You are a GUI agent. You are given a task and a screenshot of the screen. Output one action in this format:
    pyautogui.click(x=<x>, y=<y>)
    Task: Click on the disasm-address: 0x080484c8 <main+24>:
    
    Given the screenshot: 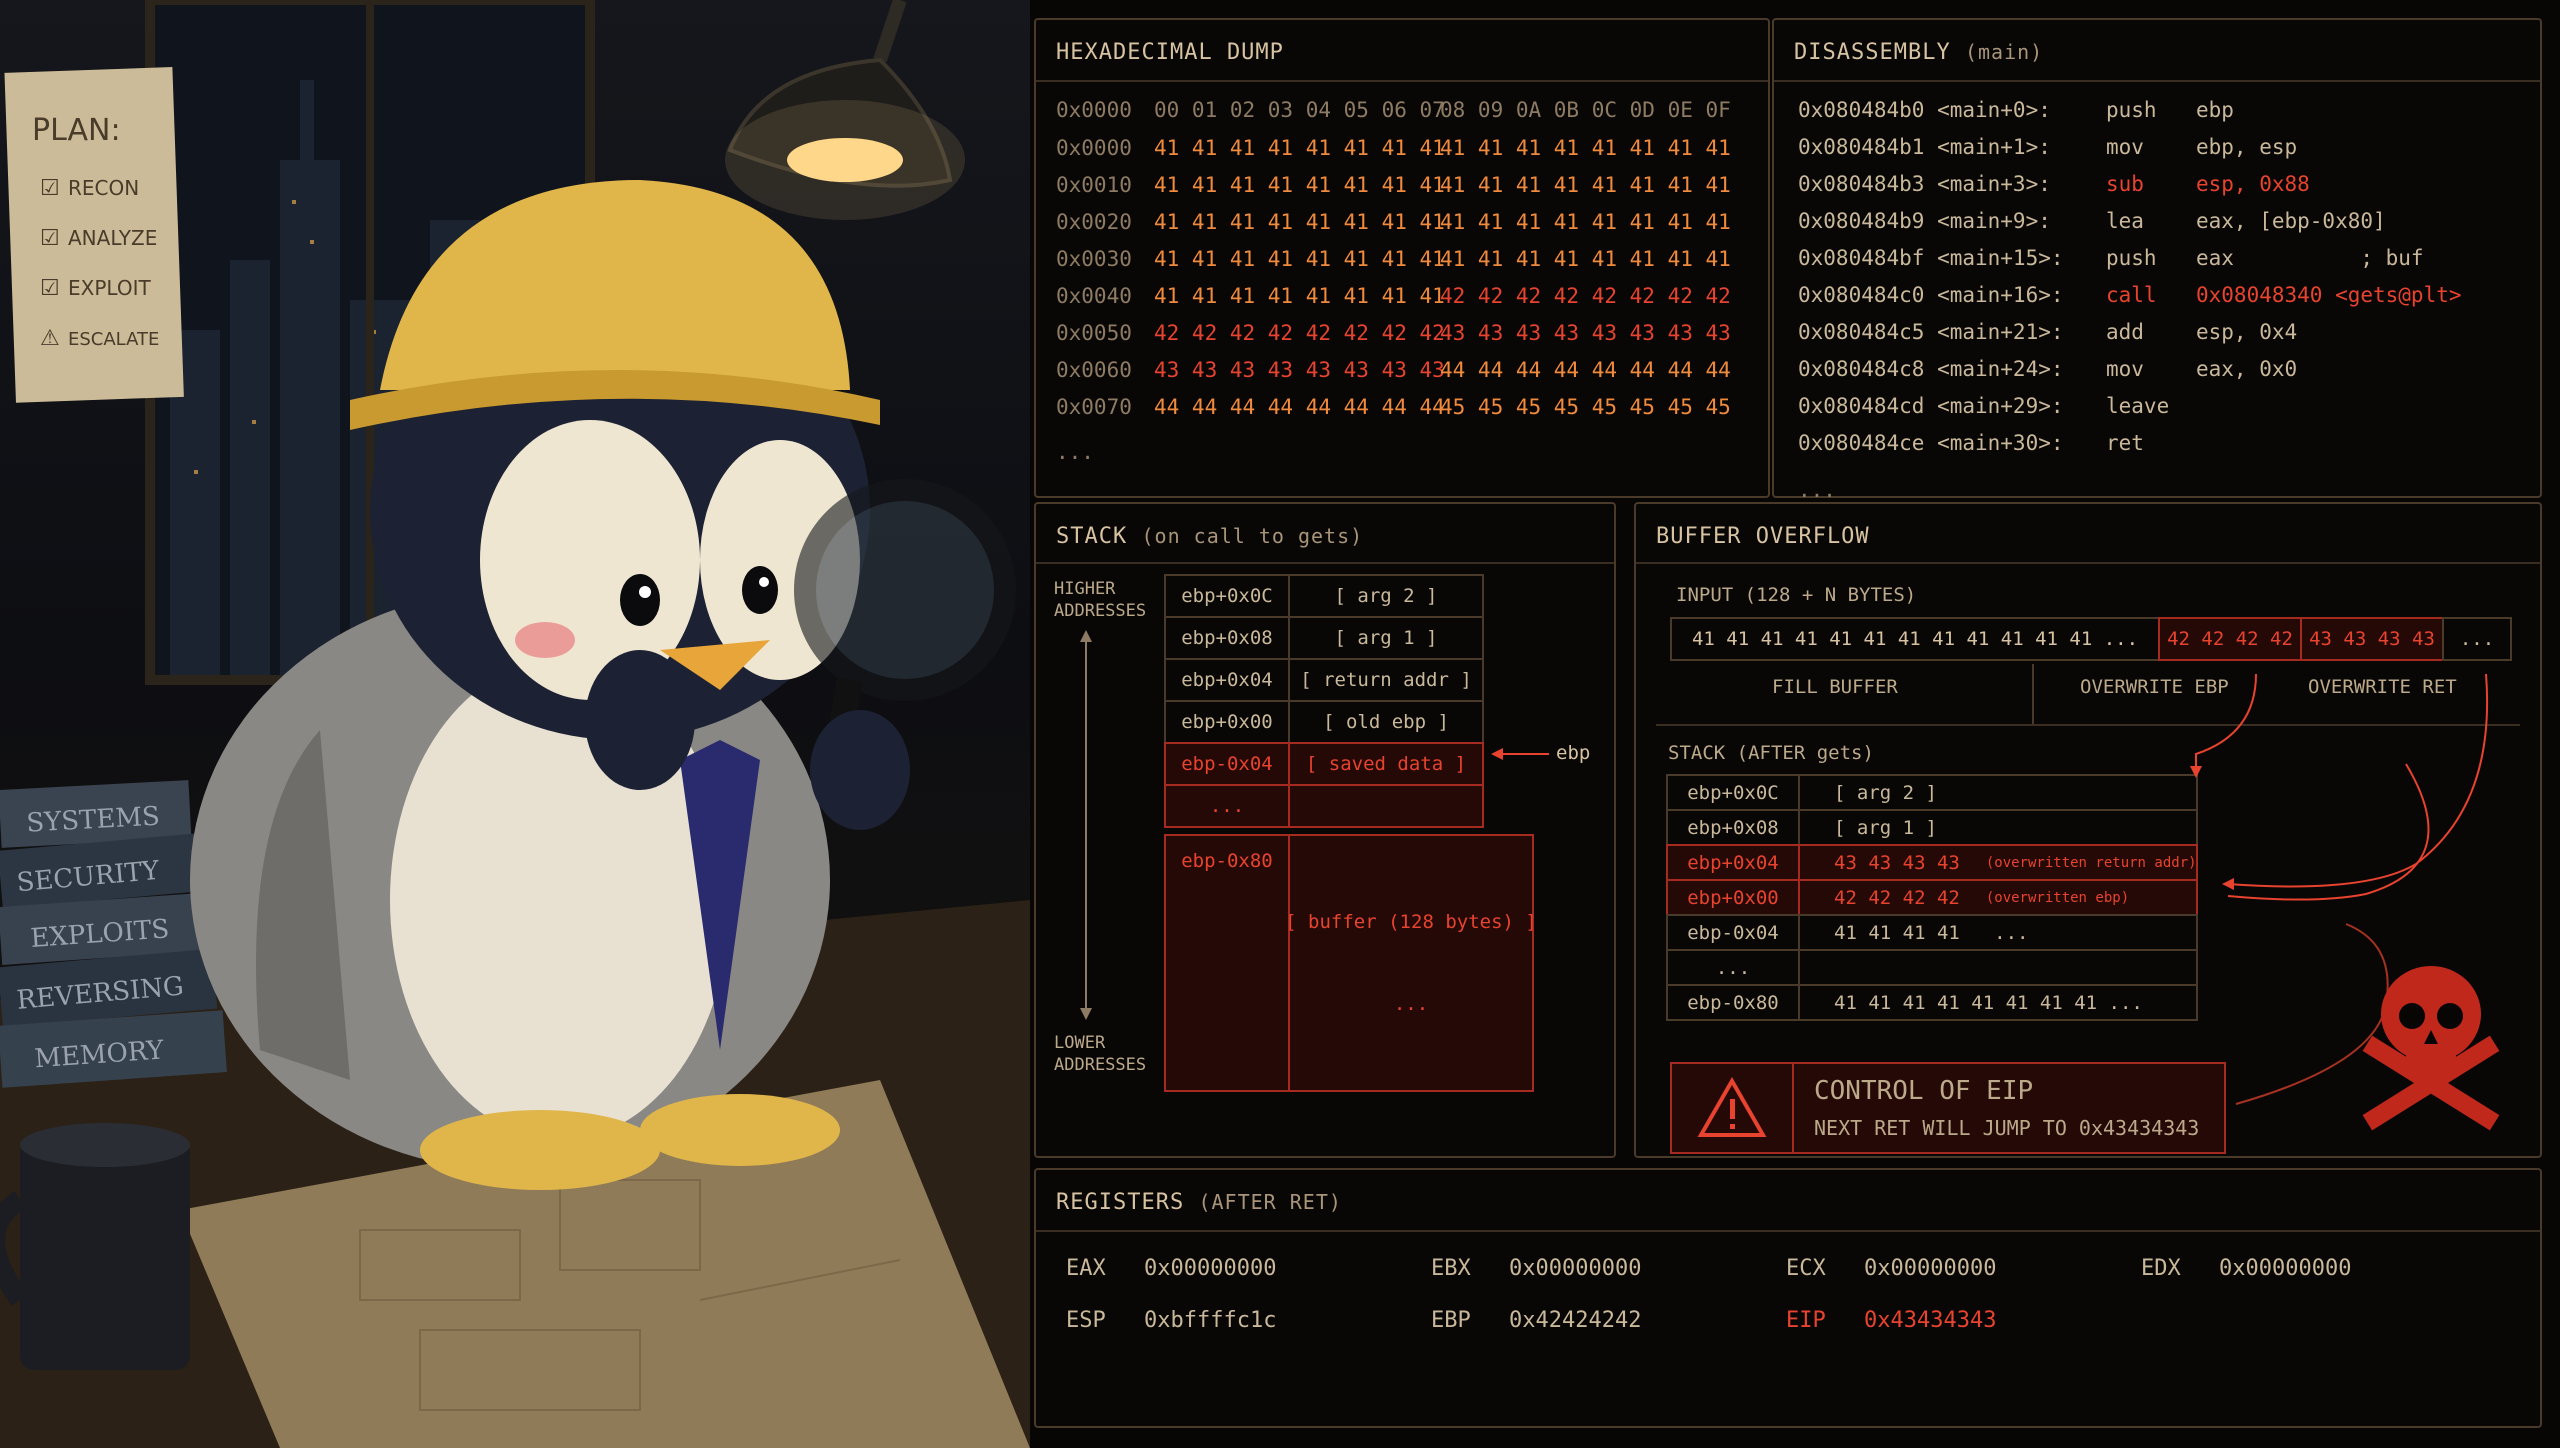 What is the action you would take?
    pyautogui.click(x=1931, y=369)
    